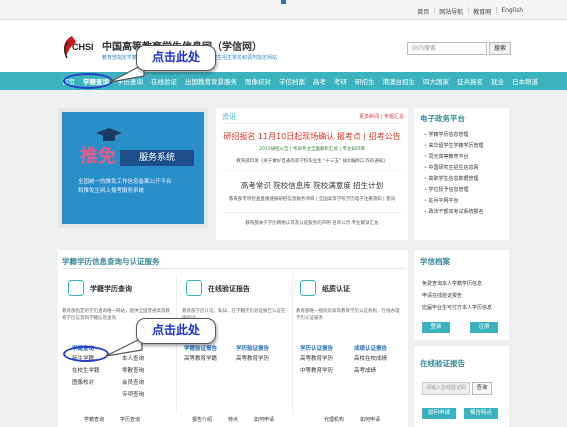  I want to click on banner-desc: 全国统一的推免工作信息备案公开平台 和推免生网上报考服务系统, so click(125, 186).